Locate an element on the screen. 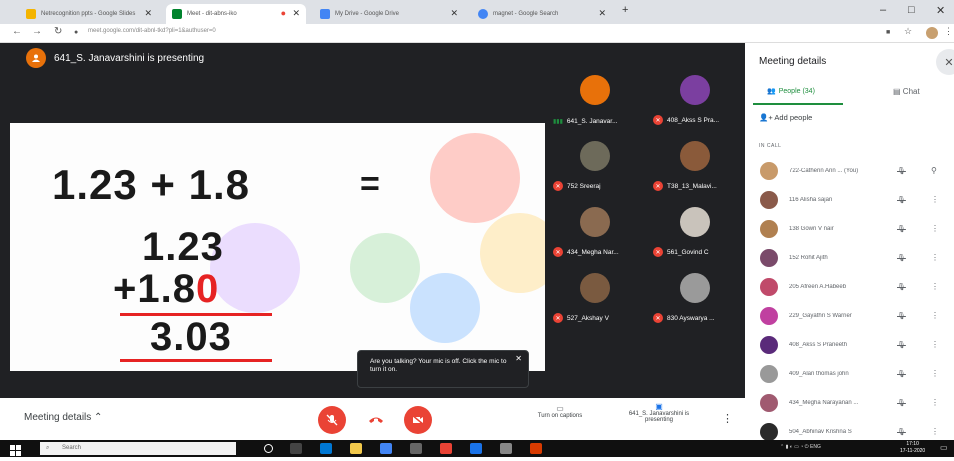 The width and height of the screenshot is (954, 461). clock: 17:10 17-11-2020 is located at coordinates (912, 448).